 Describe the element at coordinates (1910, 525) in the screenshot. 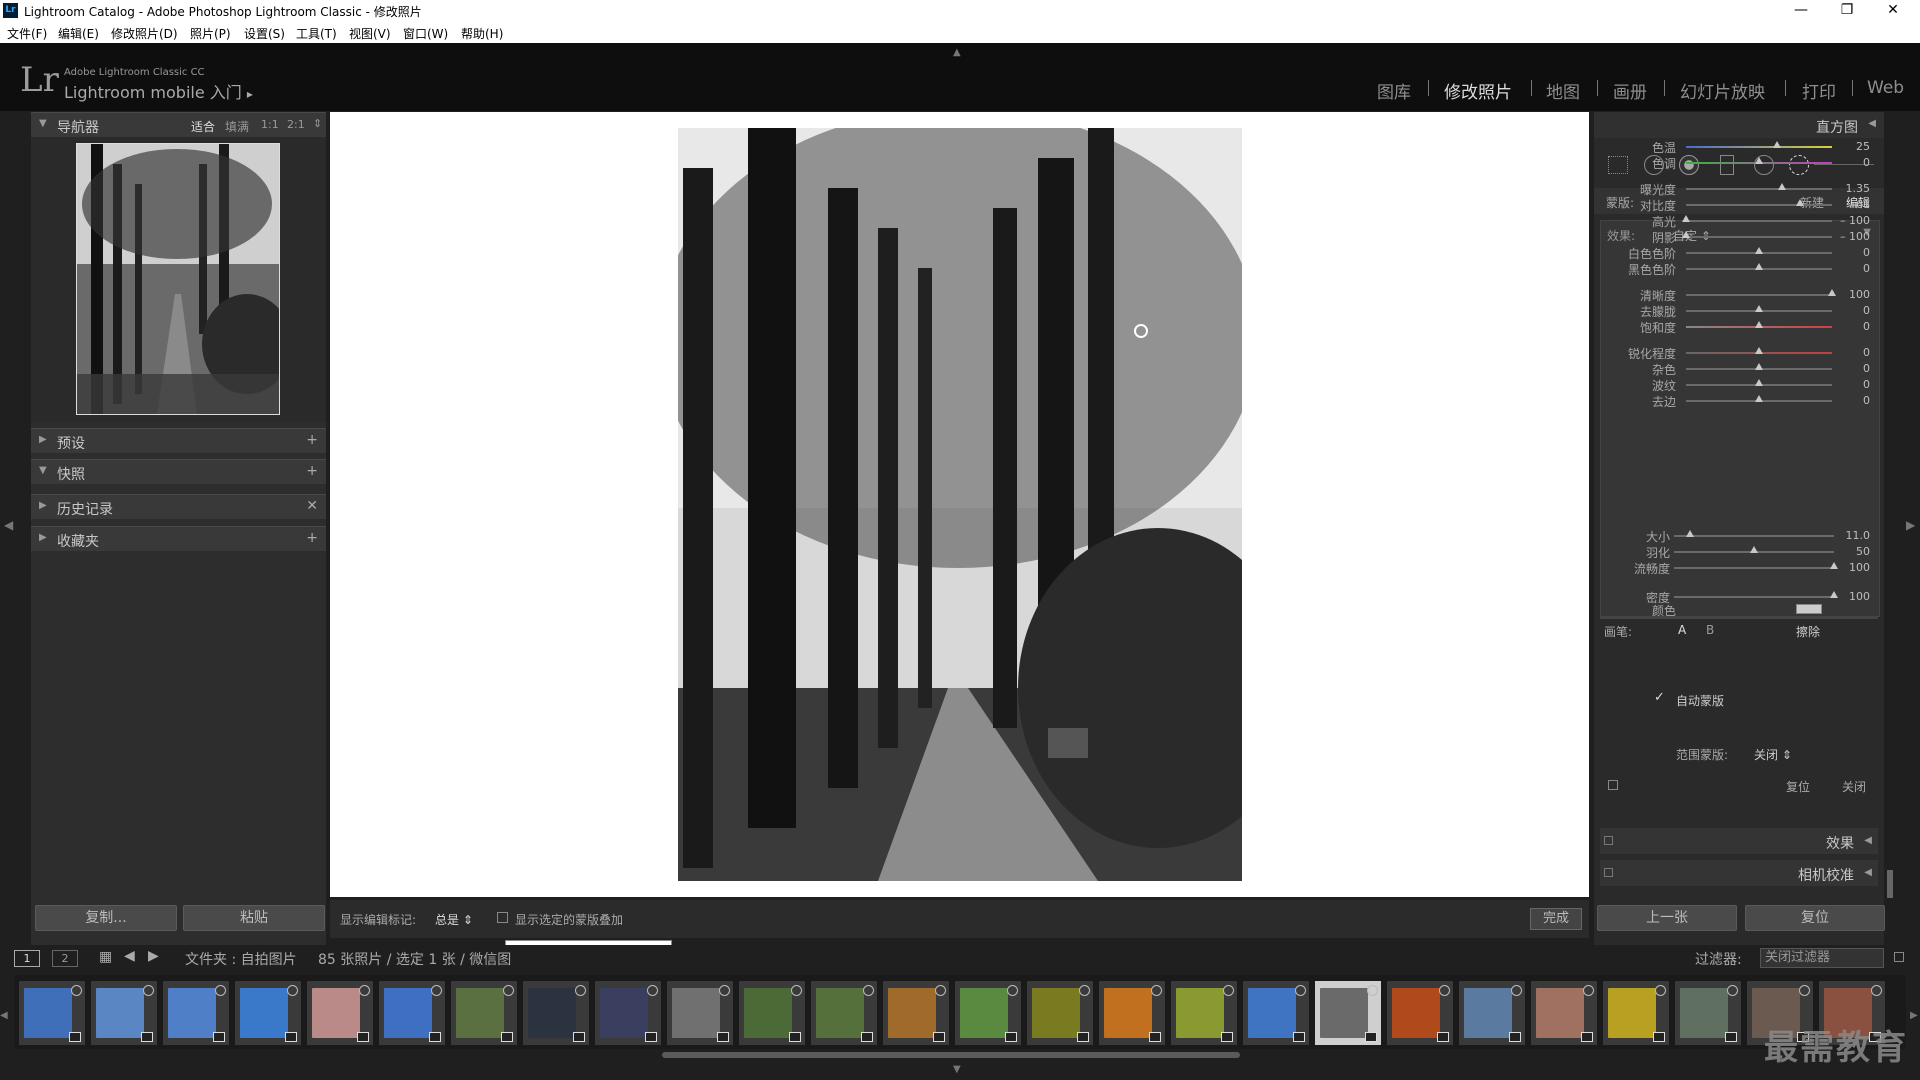

I see `right-panel-toggle-icon: ▶` at that location.